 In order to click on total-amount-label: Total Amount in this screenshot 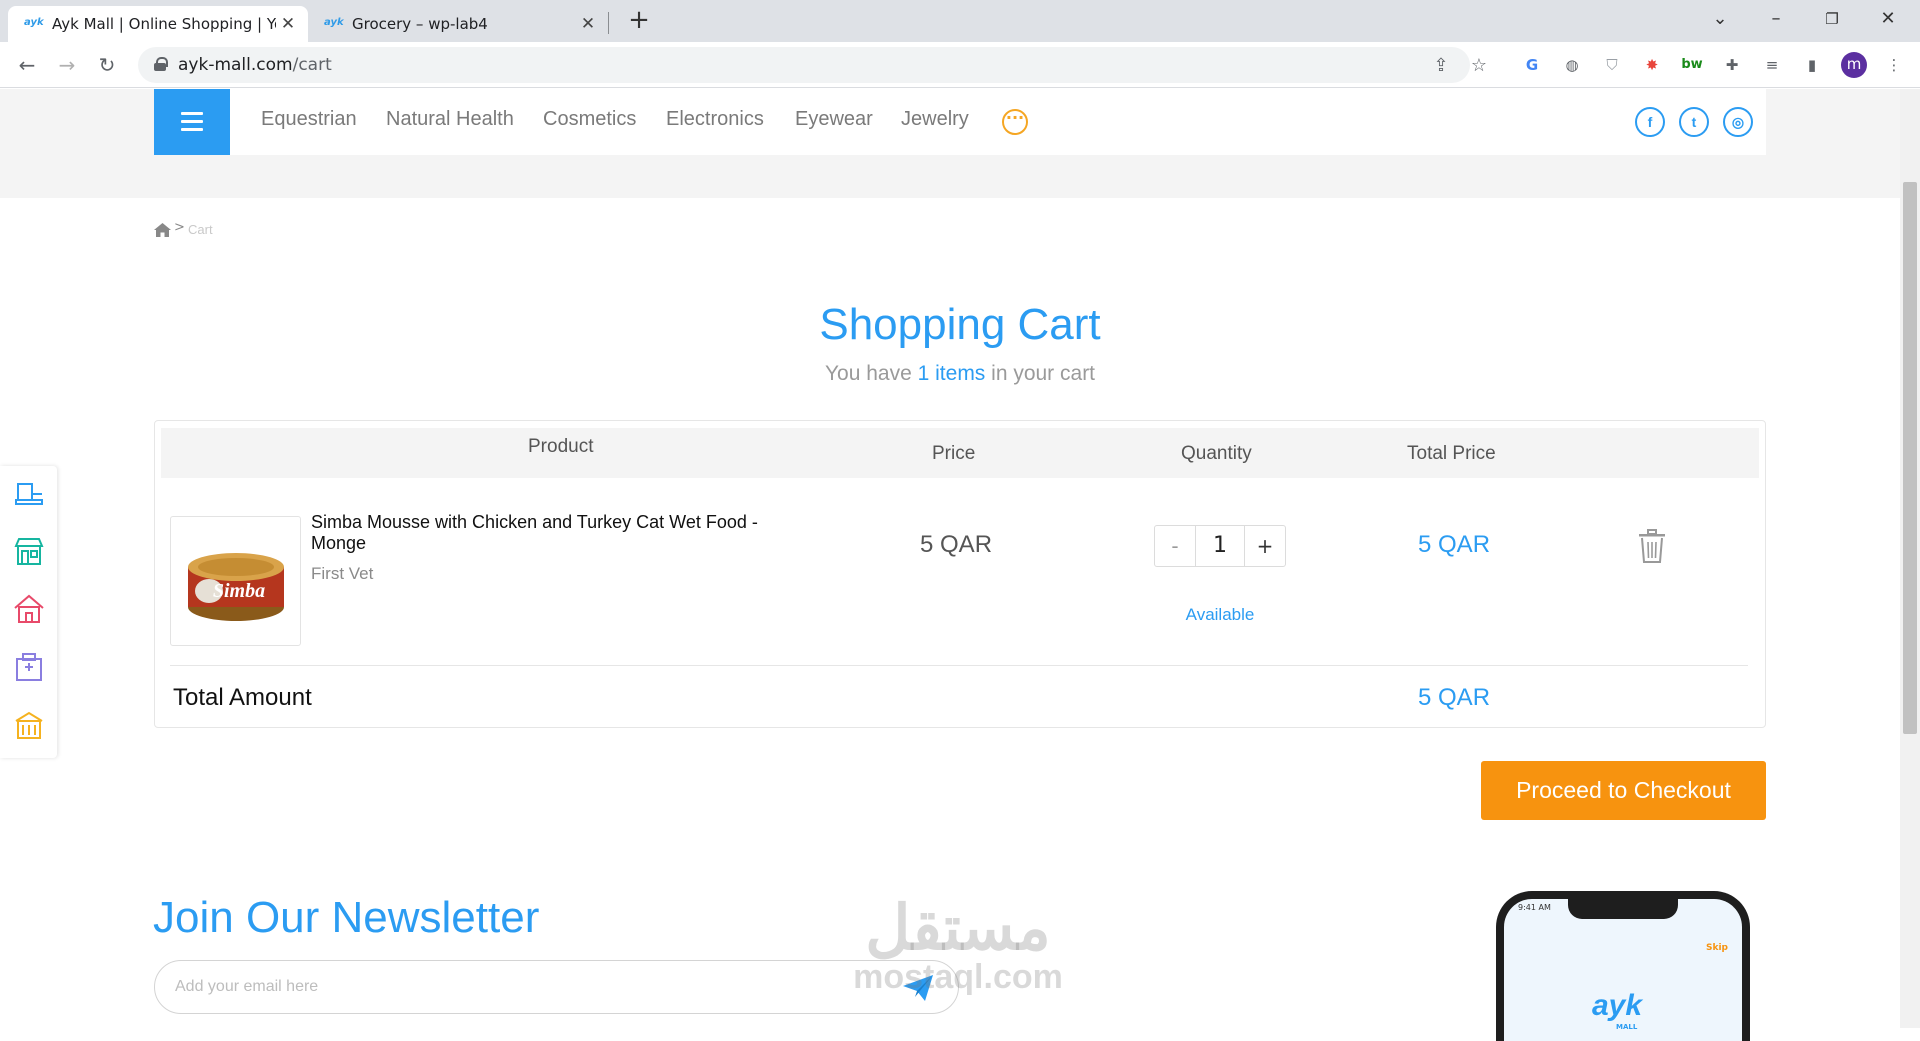, I will do `click(242, 697)`.